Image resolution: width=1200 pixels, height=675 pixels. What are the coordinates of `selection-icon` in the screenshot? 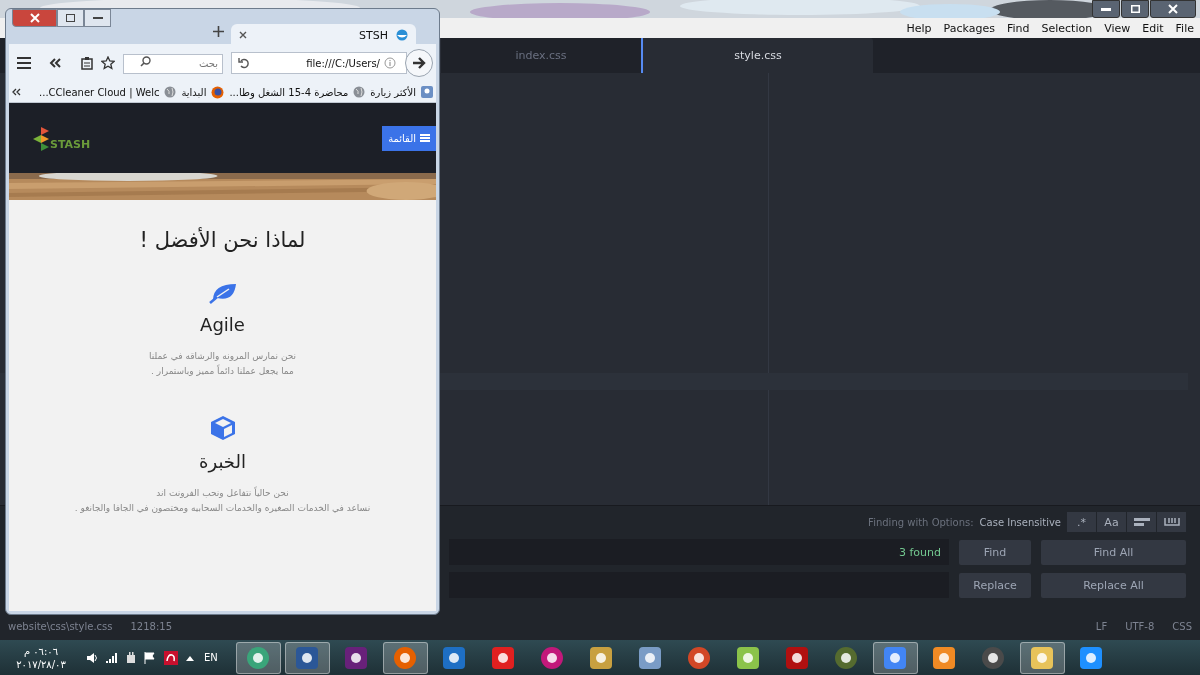 It's located at (1141, 522).